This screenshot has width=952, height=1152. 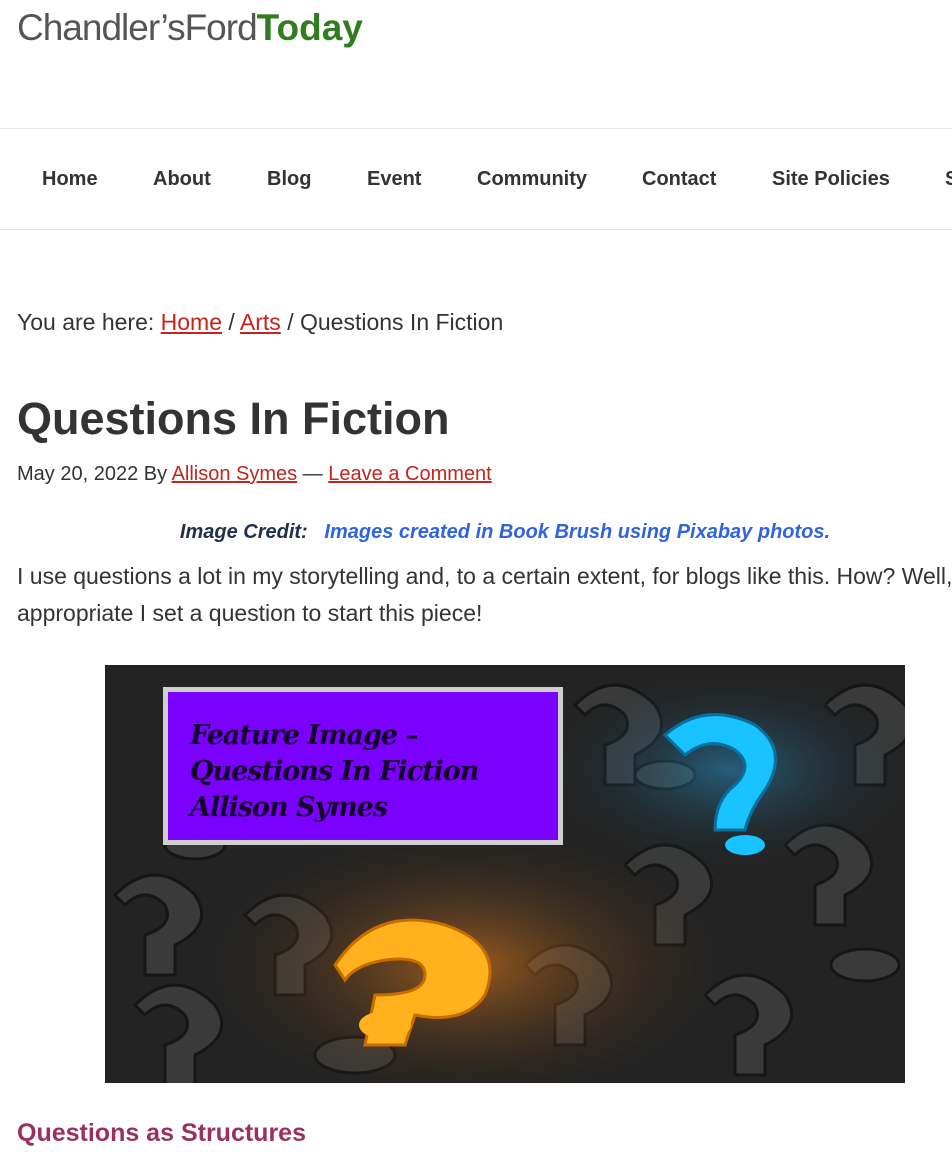 I want to click on nav-item-blog: Blog, so click(x=289, y=179).